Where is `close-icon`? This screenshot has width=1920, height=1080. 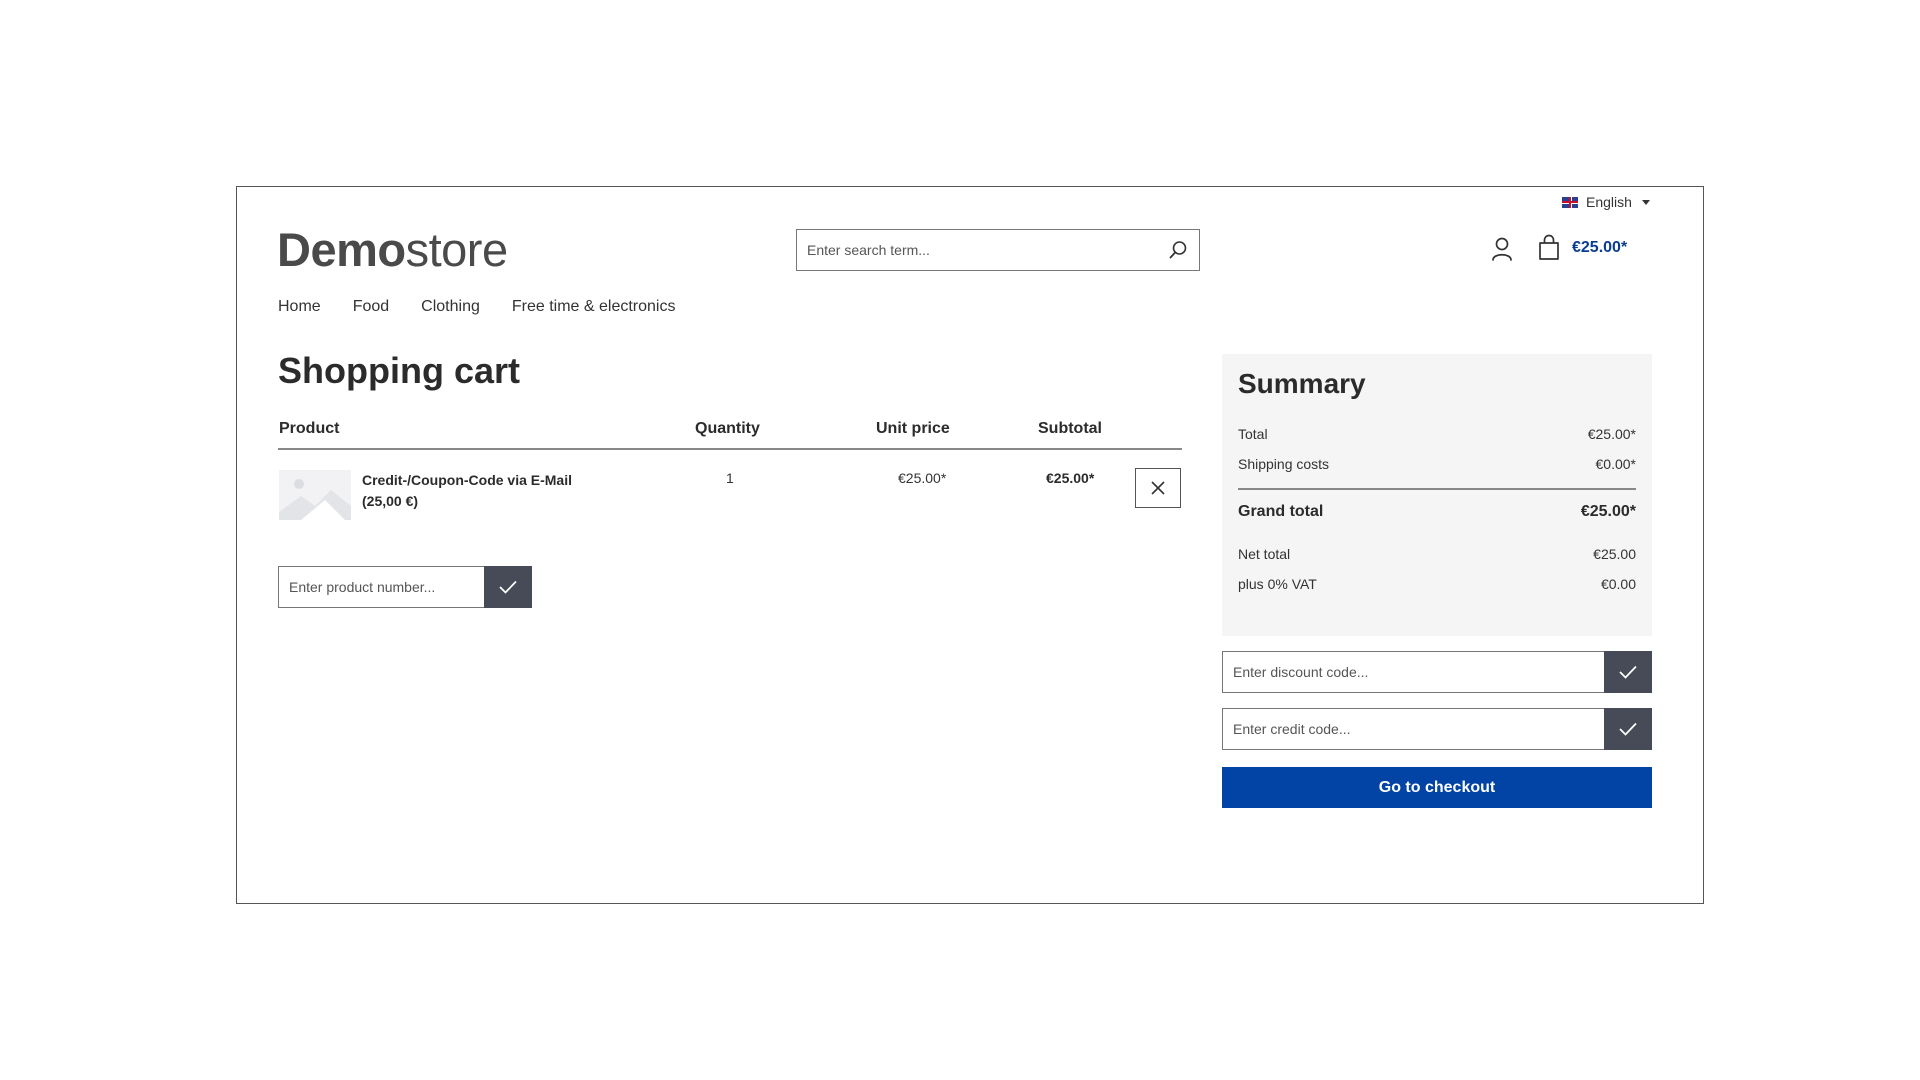
close-icon is located at coordinates (1158, 488).